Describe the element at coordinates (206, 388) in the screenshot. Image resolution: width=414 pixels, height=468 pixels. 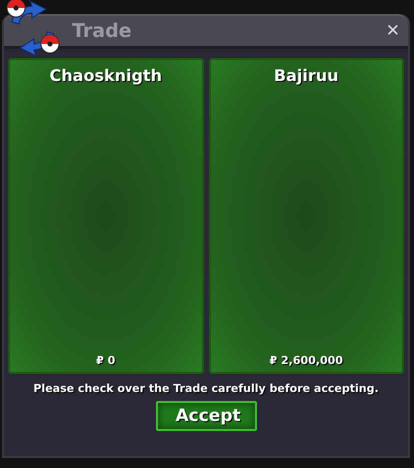
I see `trade-notice: Please check over the Trade carefully before accepting.` at that location.